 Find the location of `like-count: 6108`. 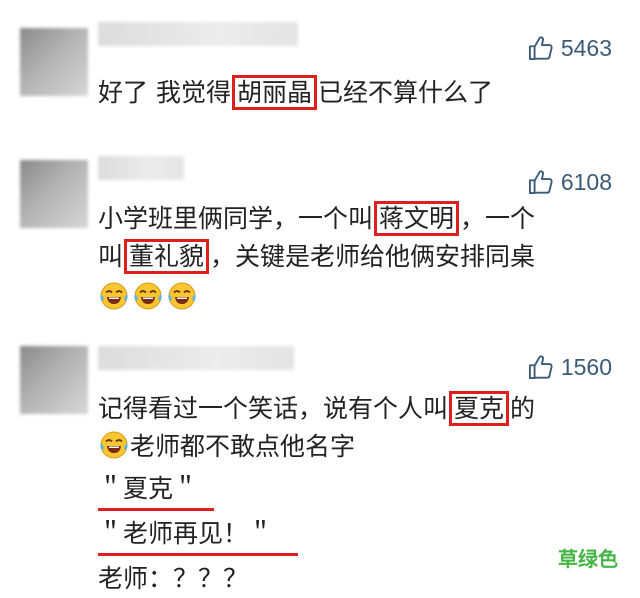

like-count: 6108 is located at coordinates (586, 181).